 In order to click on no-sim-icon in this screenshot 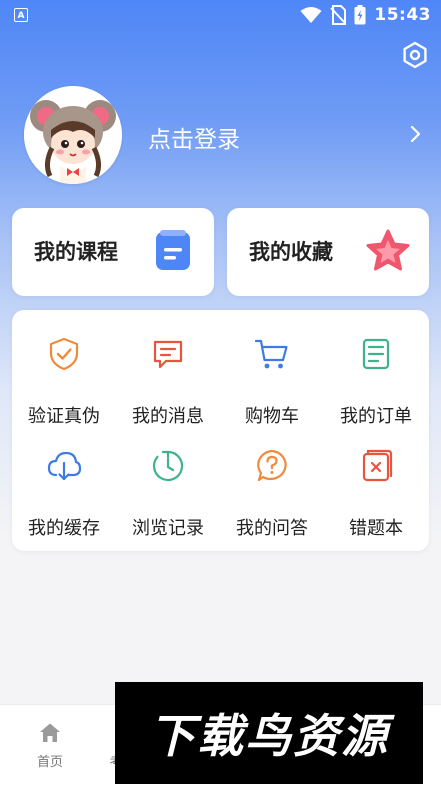, I will do `click(338, 15)`.